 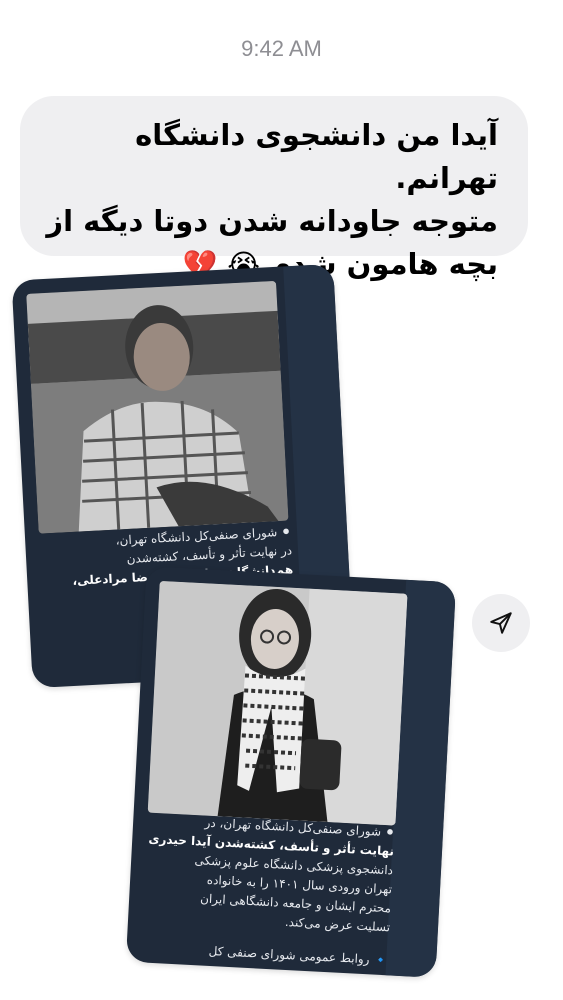 I want to click on woman-portrait-image, so click(x=277, y=703).